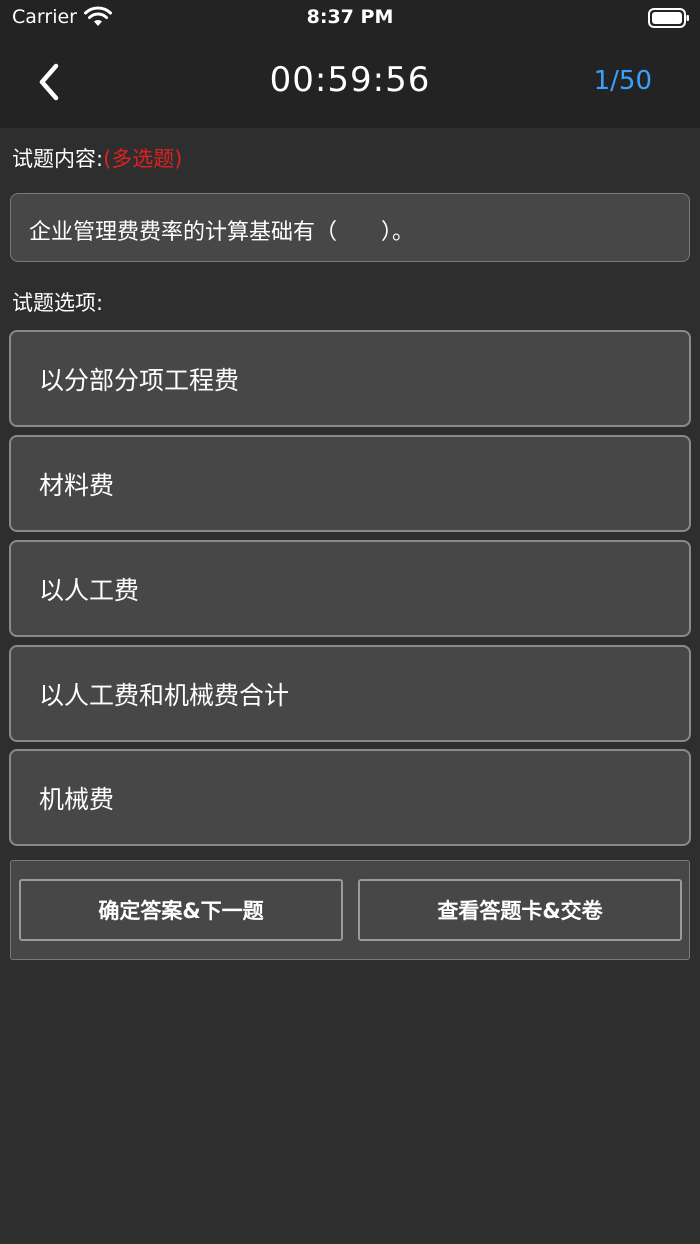  Describe the element at coordinates (222, 232) in the screenshot. I see `question-text: 企业管理费费率的计算基础有（ ）。` at that location.